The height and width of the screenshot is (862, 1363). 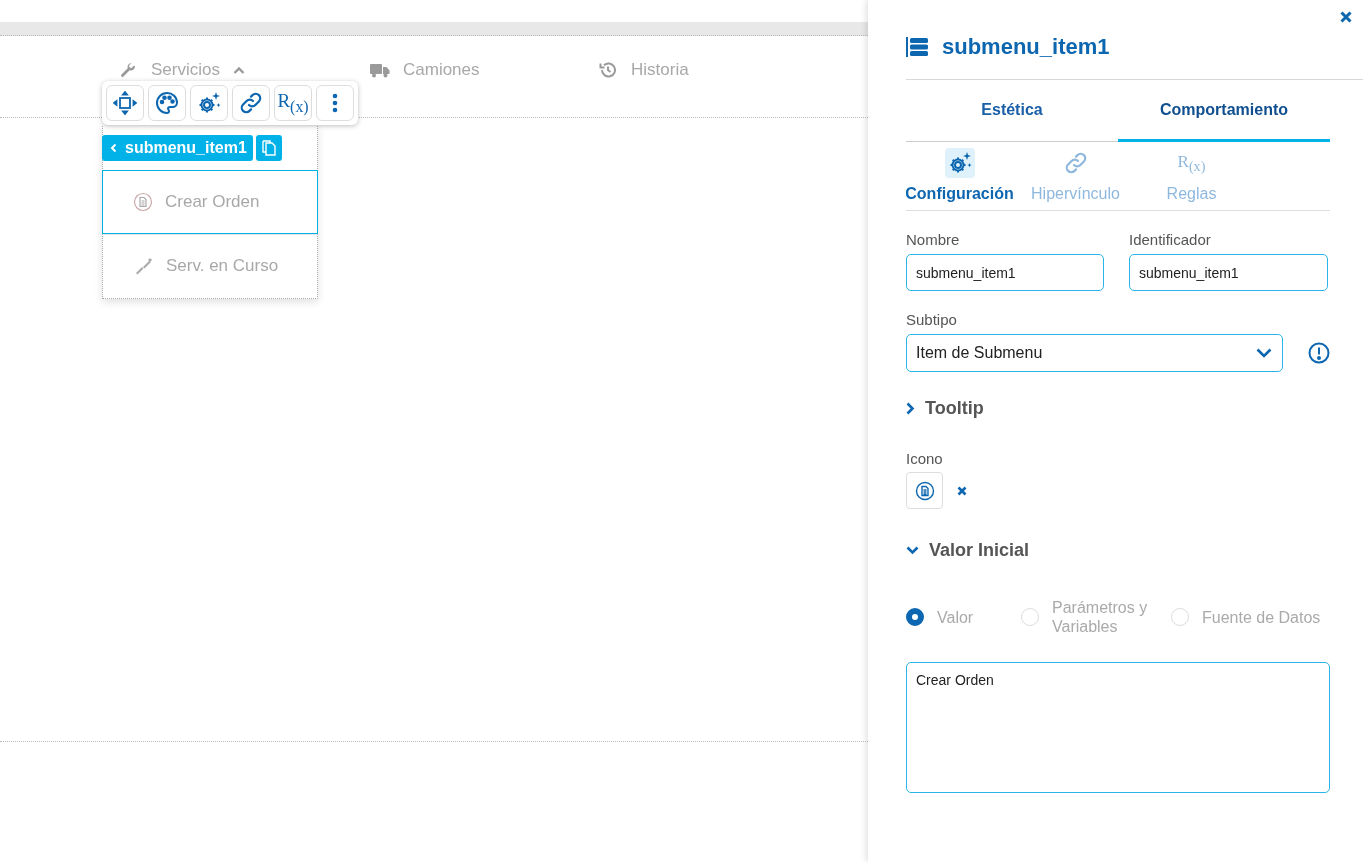 I want to click on move-icon, so click(x=125, y=103).